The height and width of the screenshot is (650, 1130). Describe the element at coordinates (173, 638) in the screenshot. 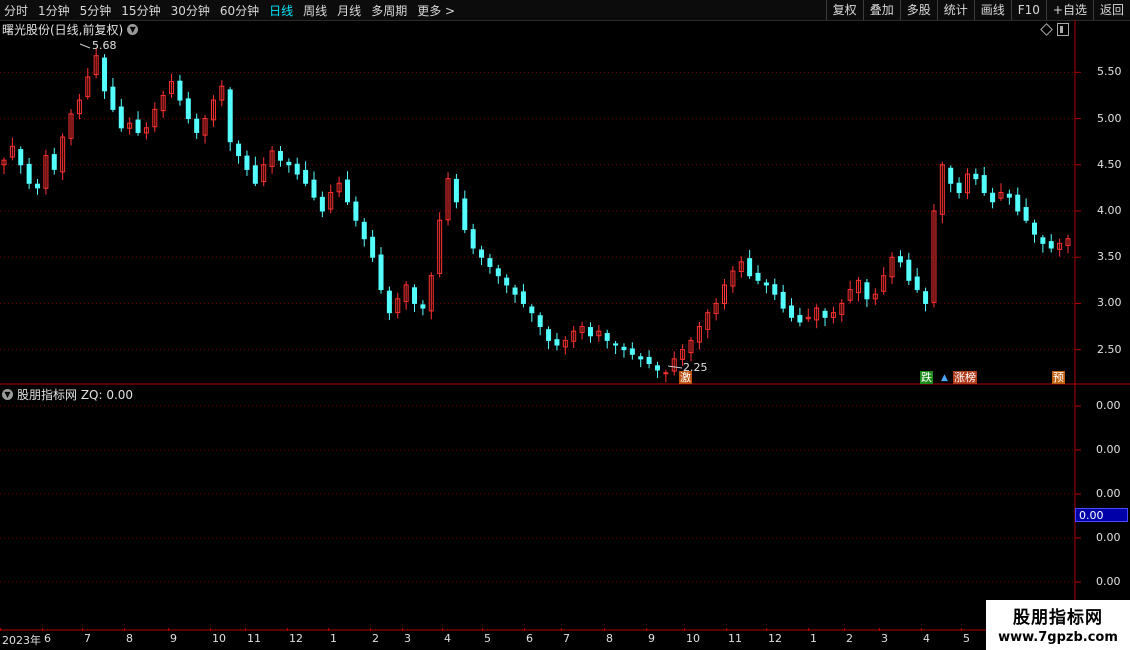

I see `date-tick: 9` at that location.